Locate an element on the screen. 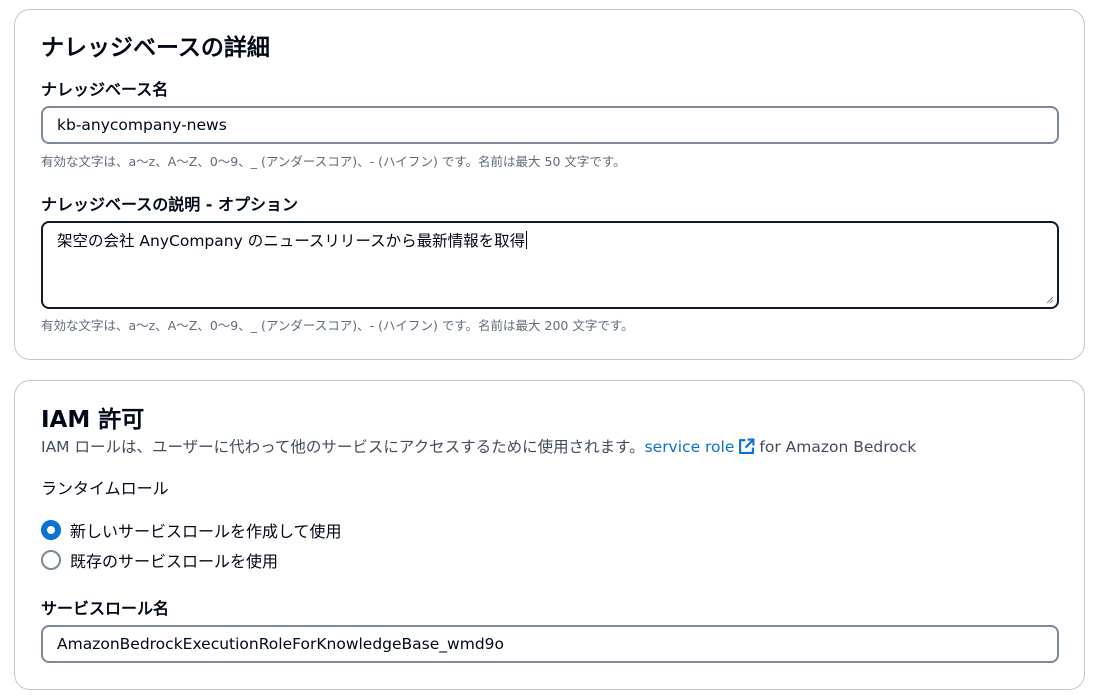 This screenshot has width=1095, height=696. kb-details-title: ナレッジベースの詳細 is located at coordinates (155, 48).